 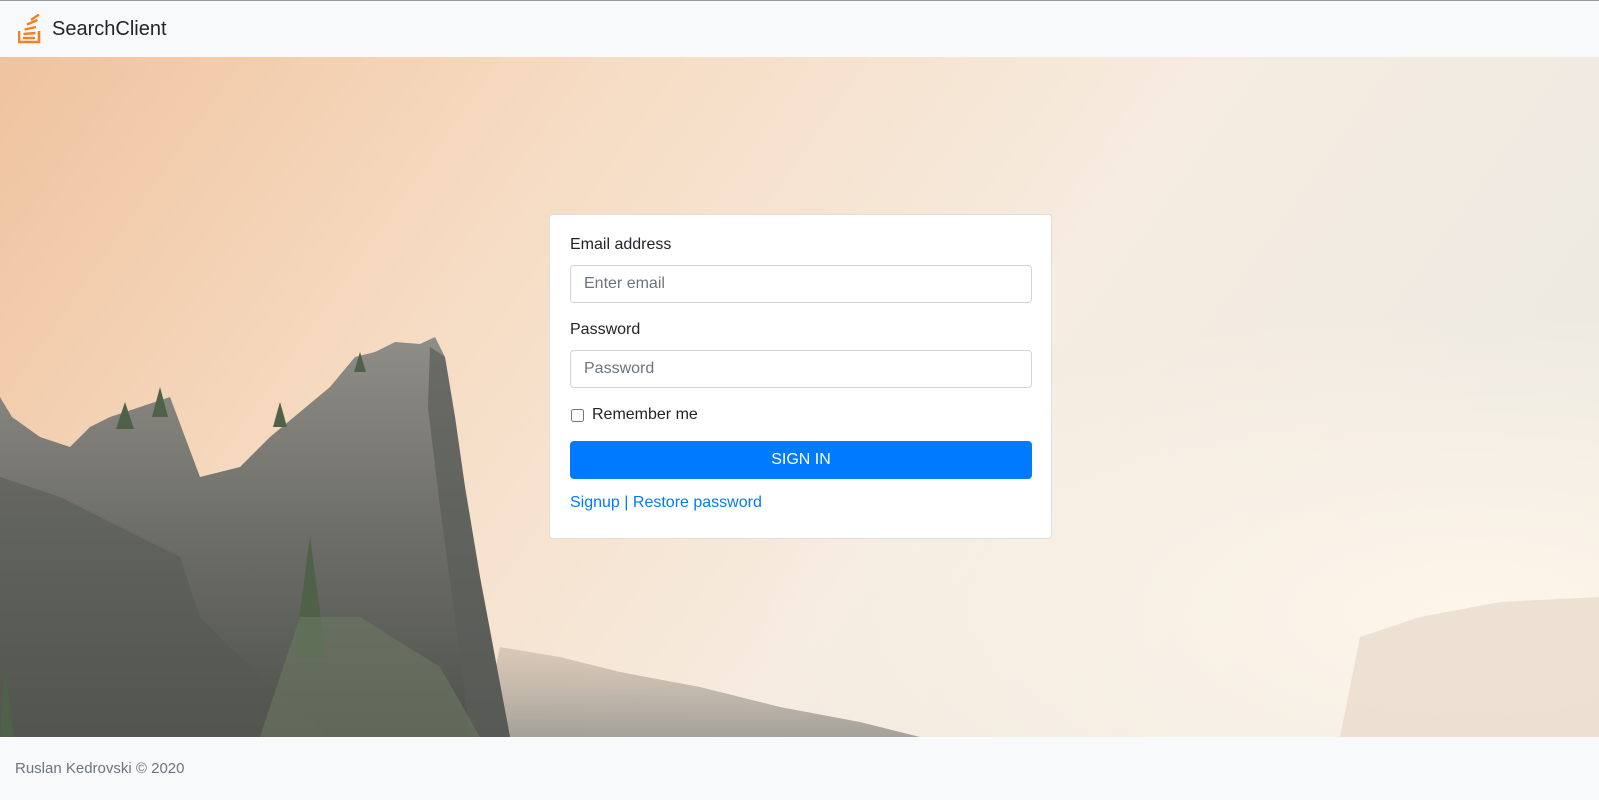 I want to click on brand-link: SearchClient, so click(x=92, y=29).